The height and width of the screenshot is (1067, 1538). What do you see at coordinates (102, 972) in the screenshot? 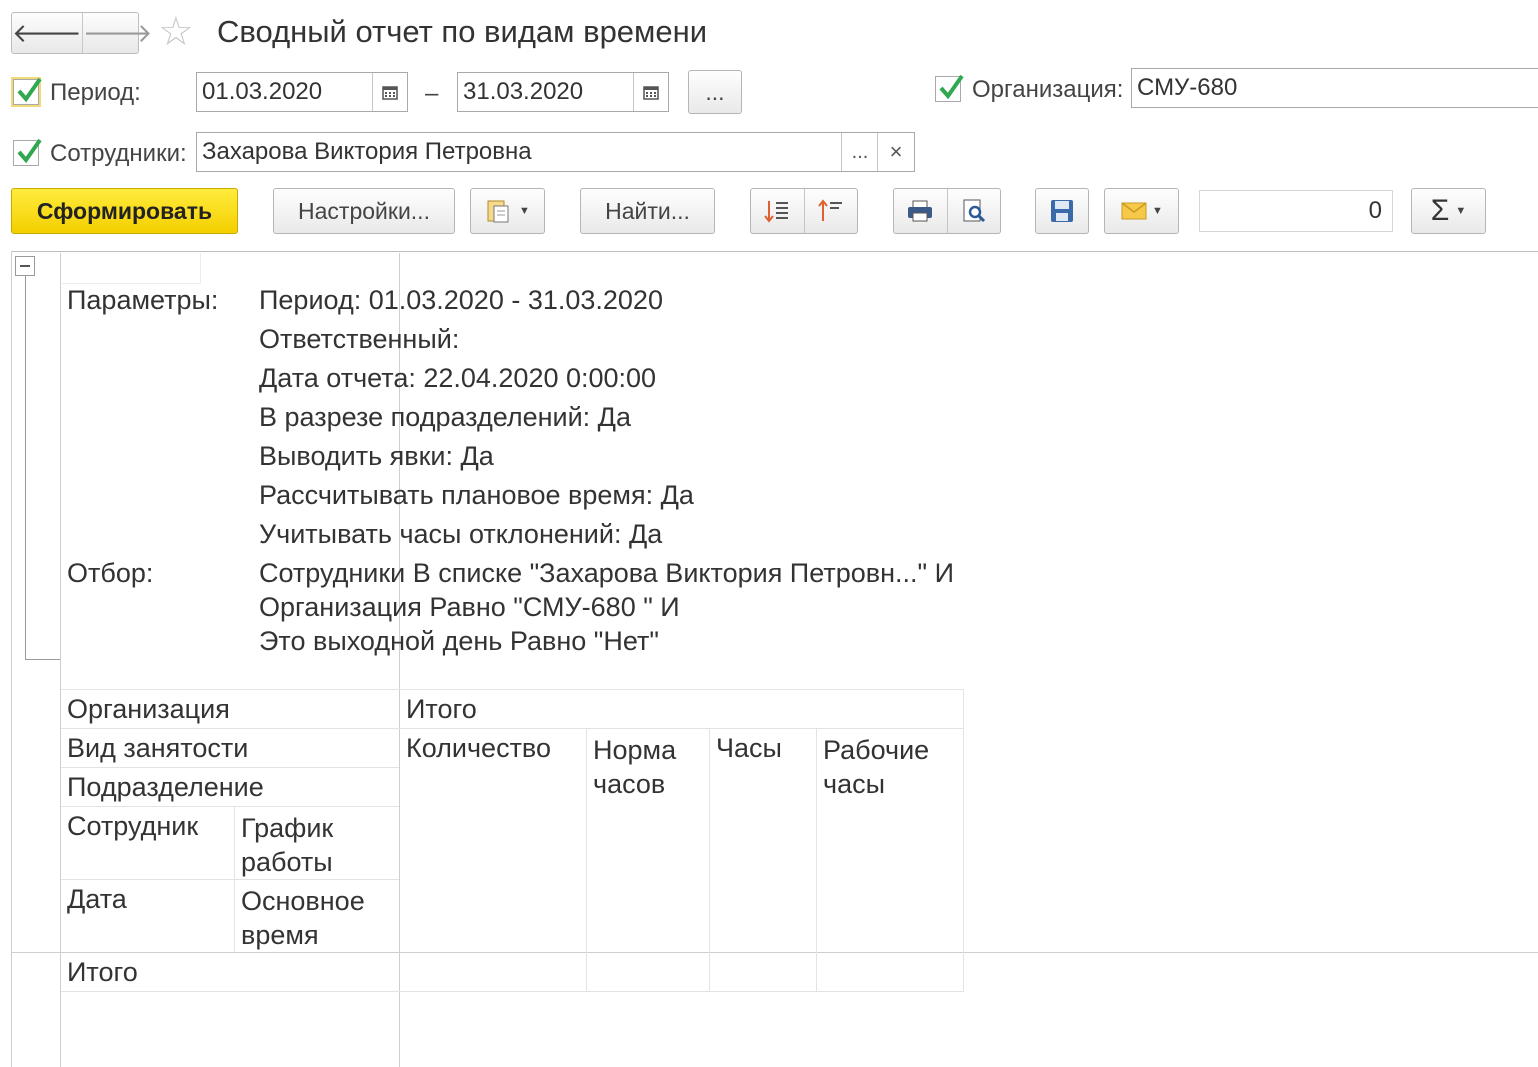
I see `total-row-label: Итого` at bounding box center [102, 972].